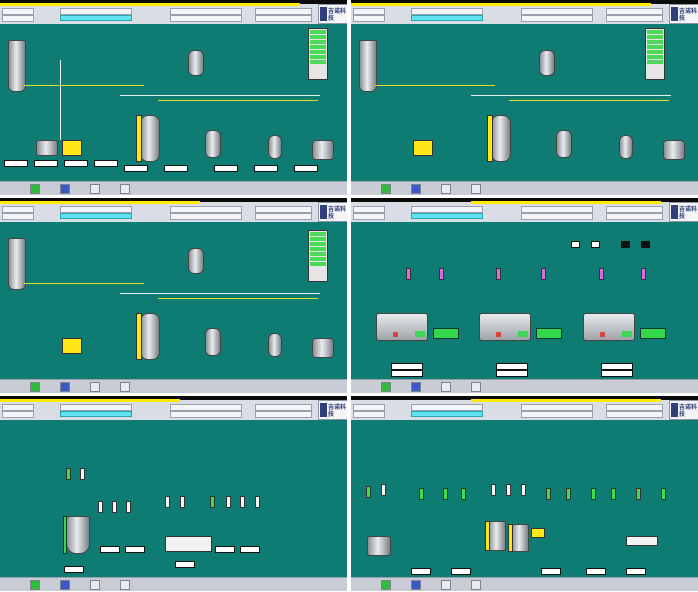  What do you see at coordinates (72, 346) in the screenshot?
I see `heater-block` at bounding box center [72, 346].